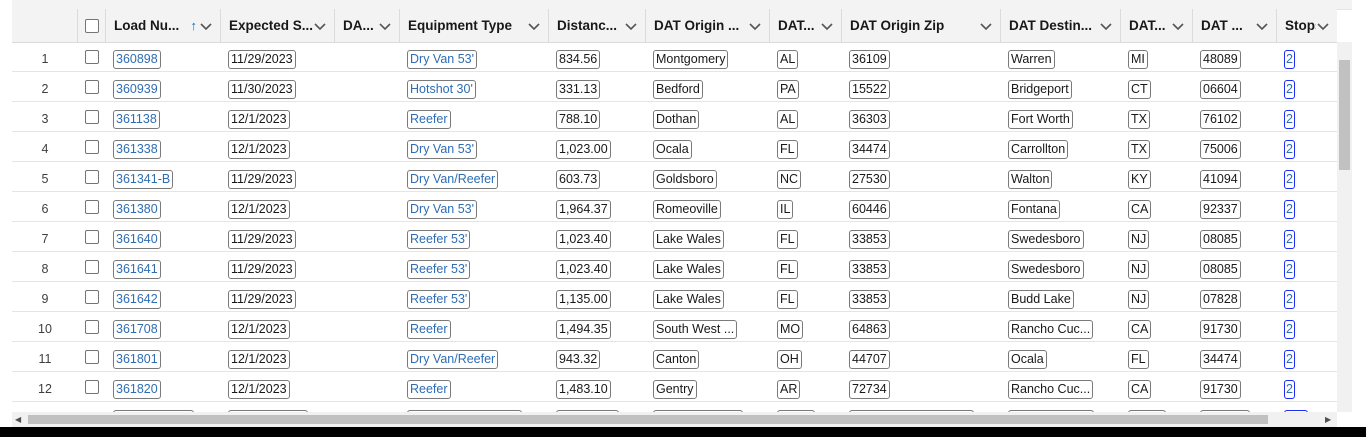 Image resolution: width=1366 pixels, height=437 pixels. I want to click on cell-equipment: Dry Van/Reefer, so click(474, 357).